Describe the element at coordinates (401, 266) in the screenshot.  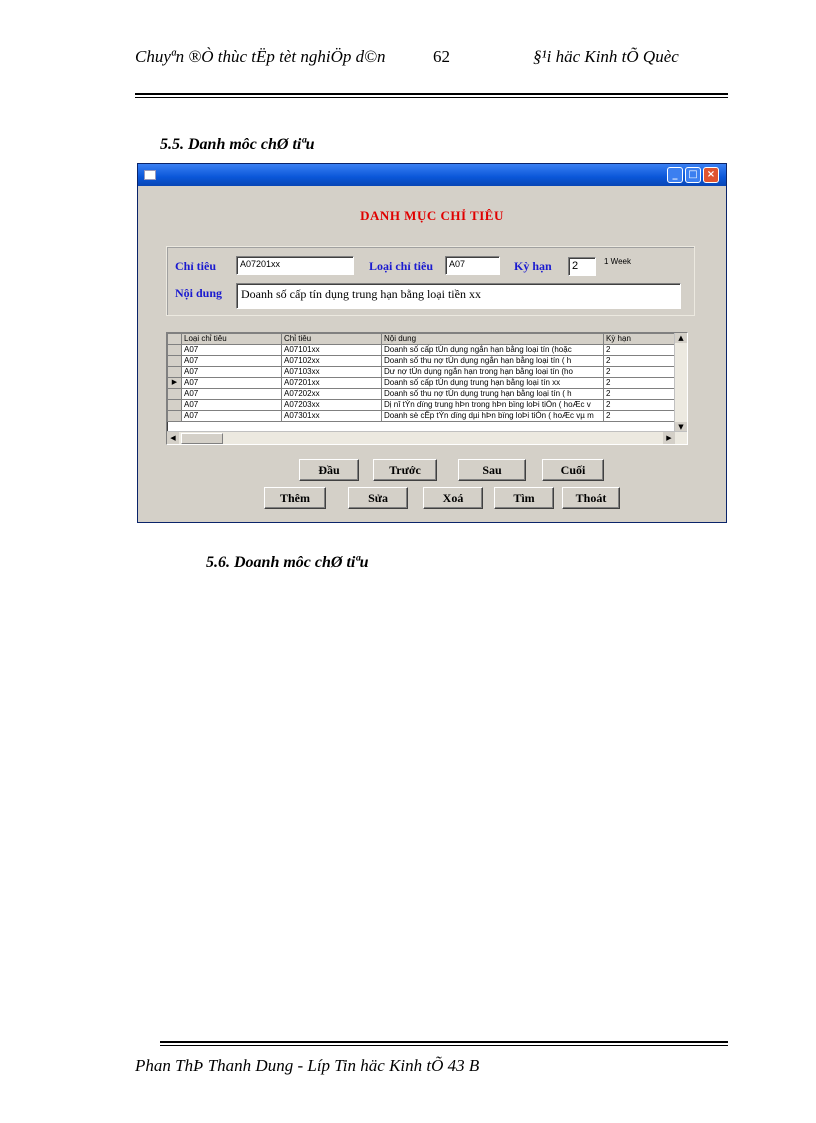
I see `loai-chi-tieu-label: Loại chỉ tiêu` at that location.